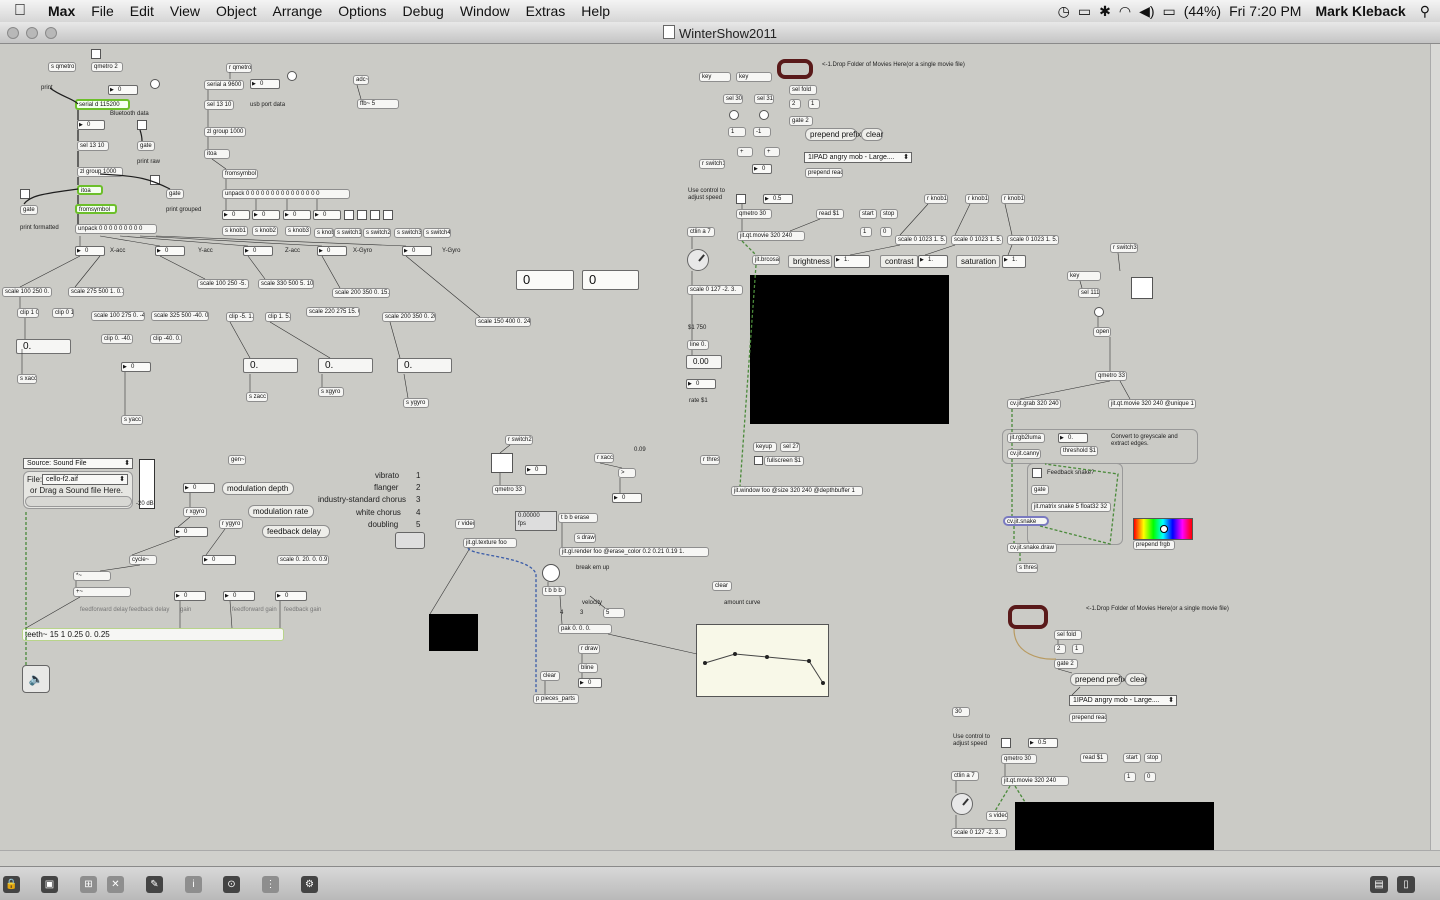  What do you see at coordinates (1146, 11) in the screenshot?
I see `volume-icon: ◀)` at bounding box center [1146, 11].